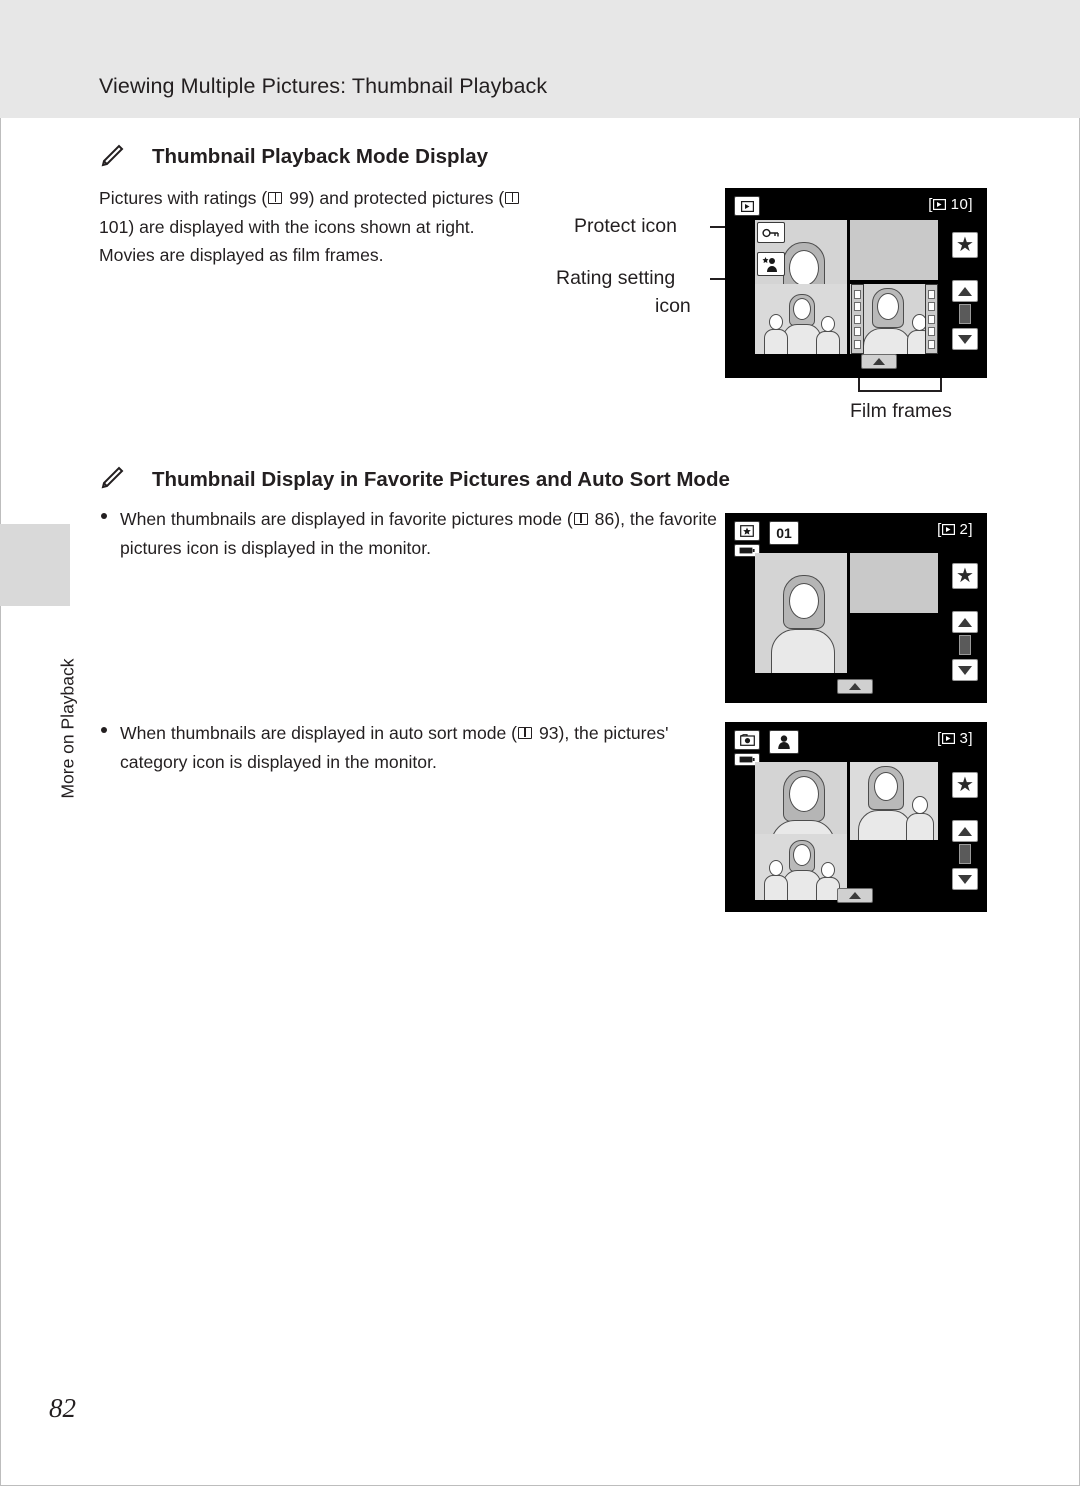 This screenshot has width=1080, height=1486. What do you see at coordinates (275, 198) in the screenshot?
I see `book-reference-icon` at bounding box center [275, 198].